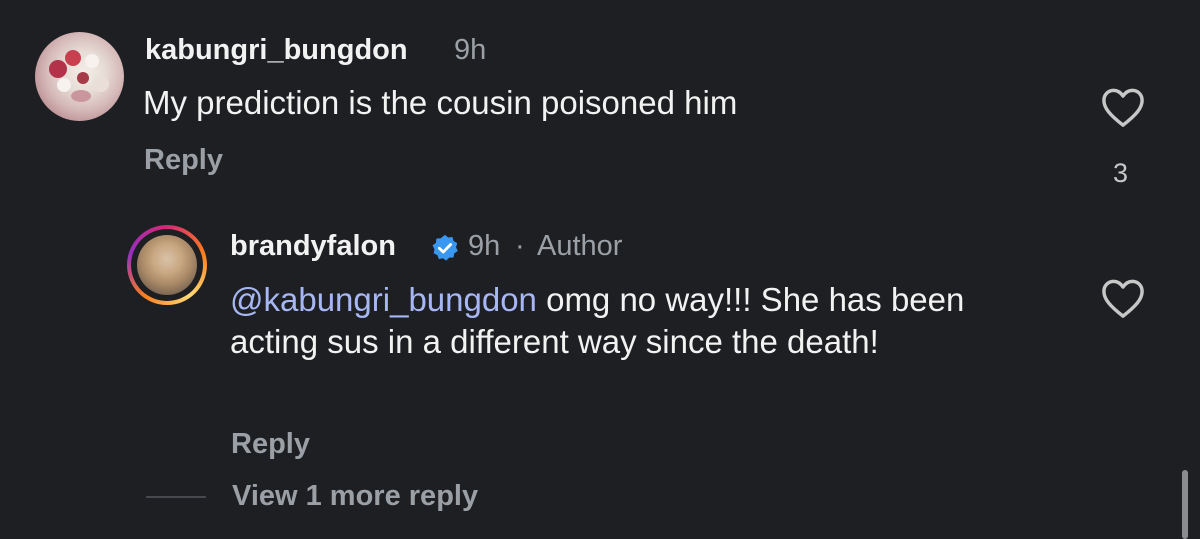 Image resolution: width=1200 pixels, height=539 pixels. What do you see at coordinates (313, 246) in the screenshot?
I see `reply-username: brandyfalon` at bounding box center [313, 246].